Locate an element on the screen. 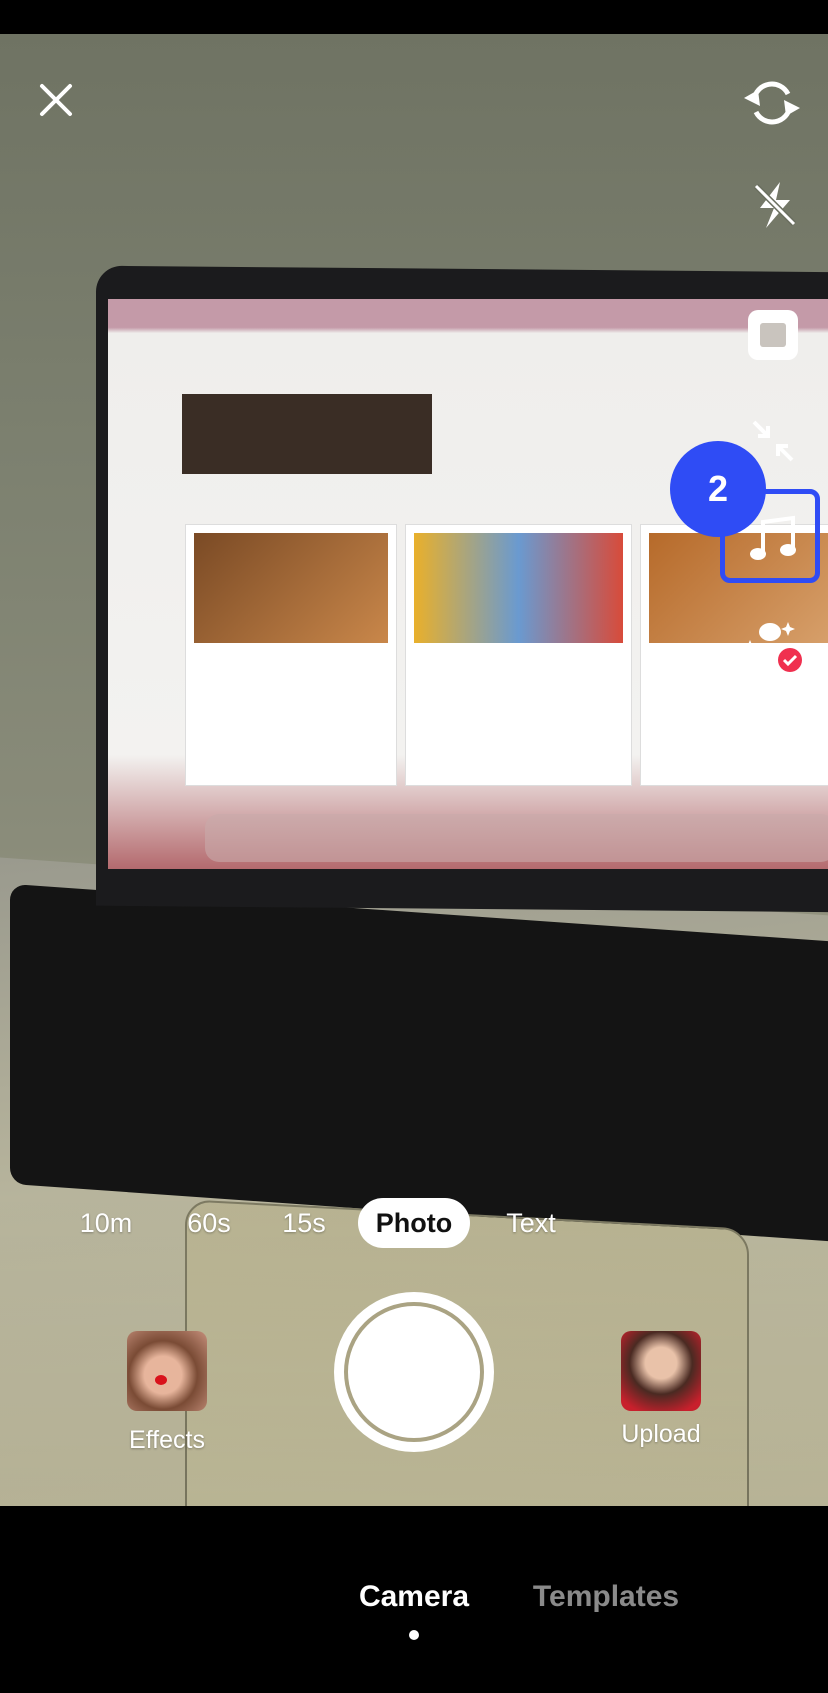  mode-15s: 15s is located at coordinates (304, 1223).